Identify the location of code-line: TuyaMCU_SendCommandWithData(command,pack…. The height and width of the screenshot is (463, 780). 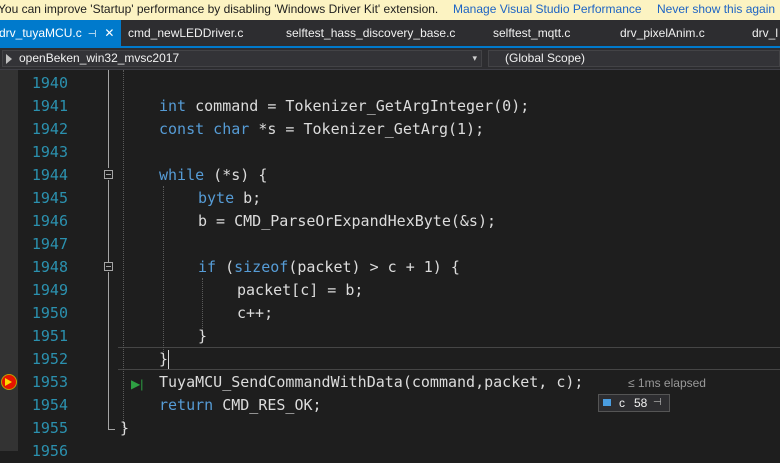
(371, 382).